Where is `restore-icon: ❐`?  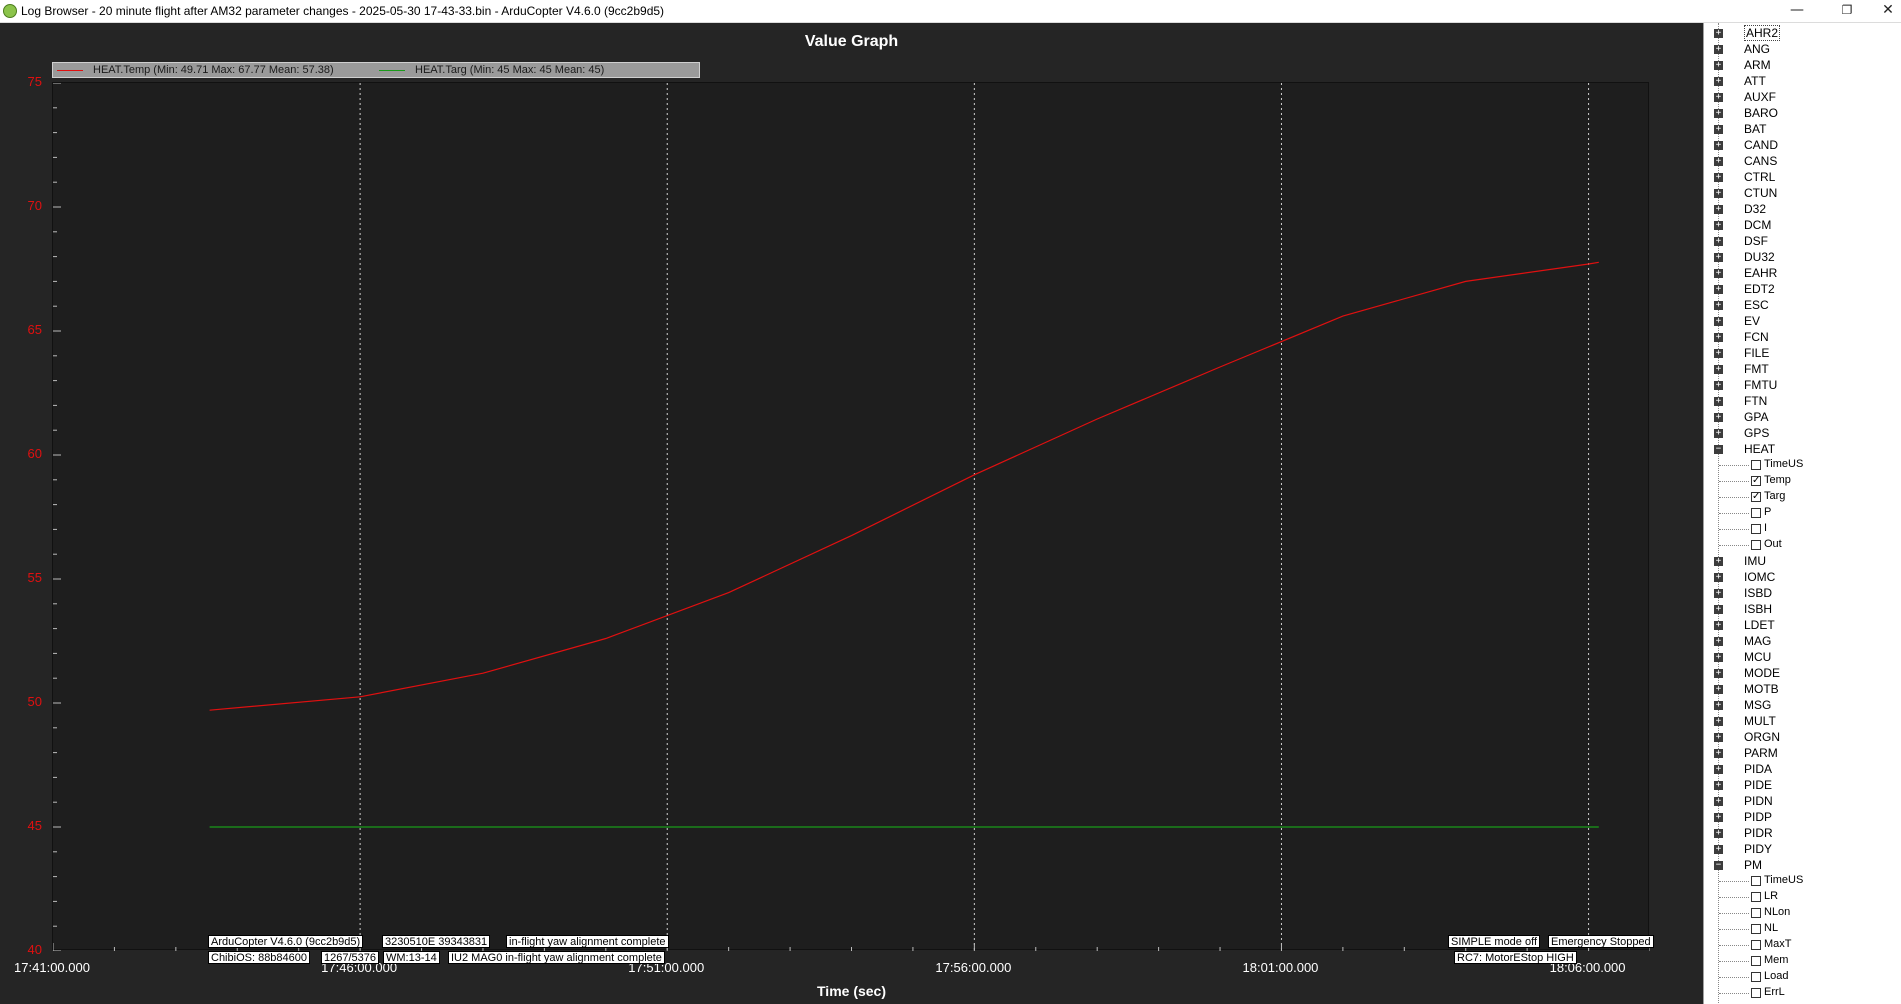
restore-icon: ❐ is located at coordinates (1847, 11).